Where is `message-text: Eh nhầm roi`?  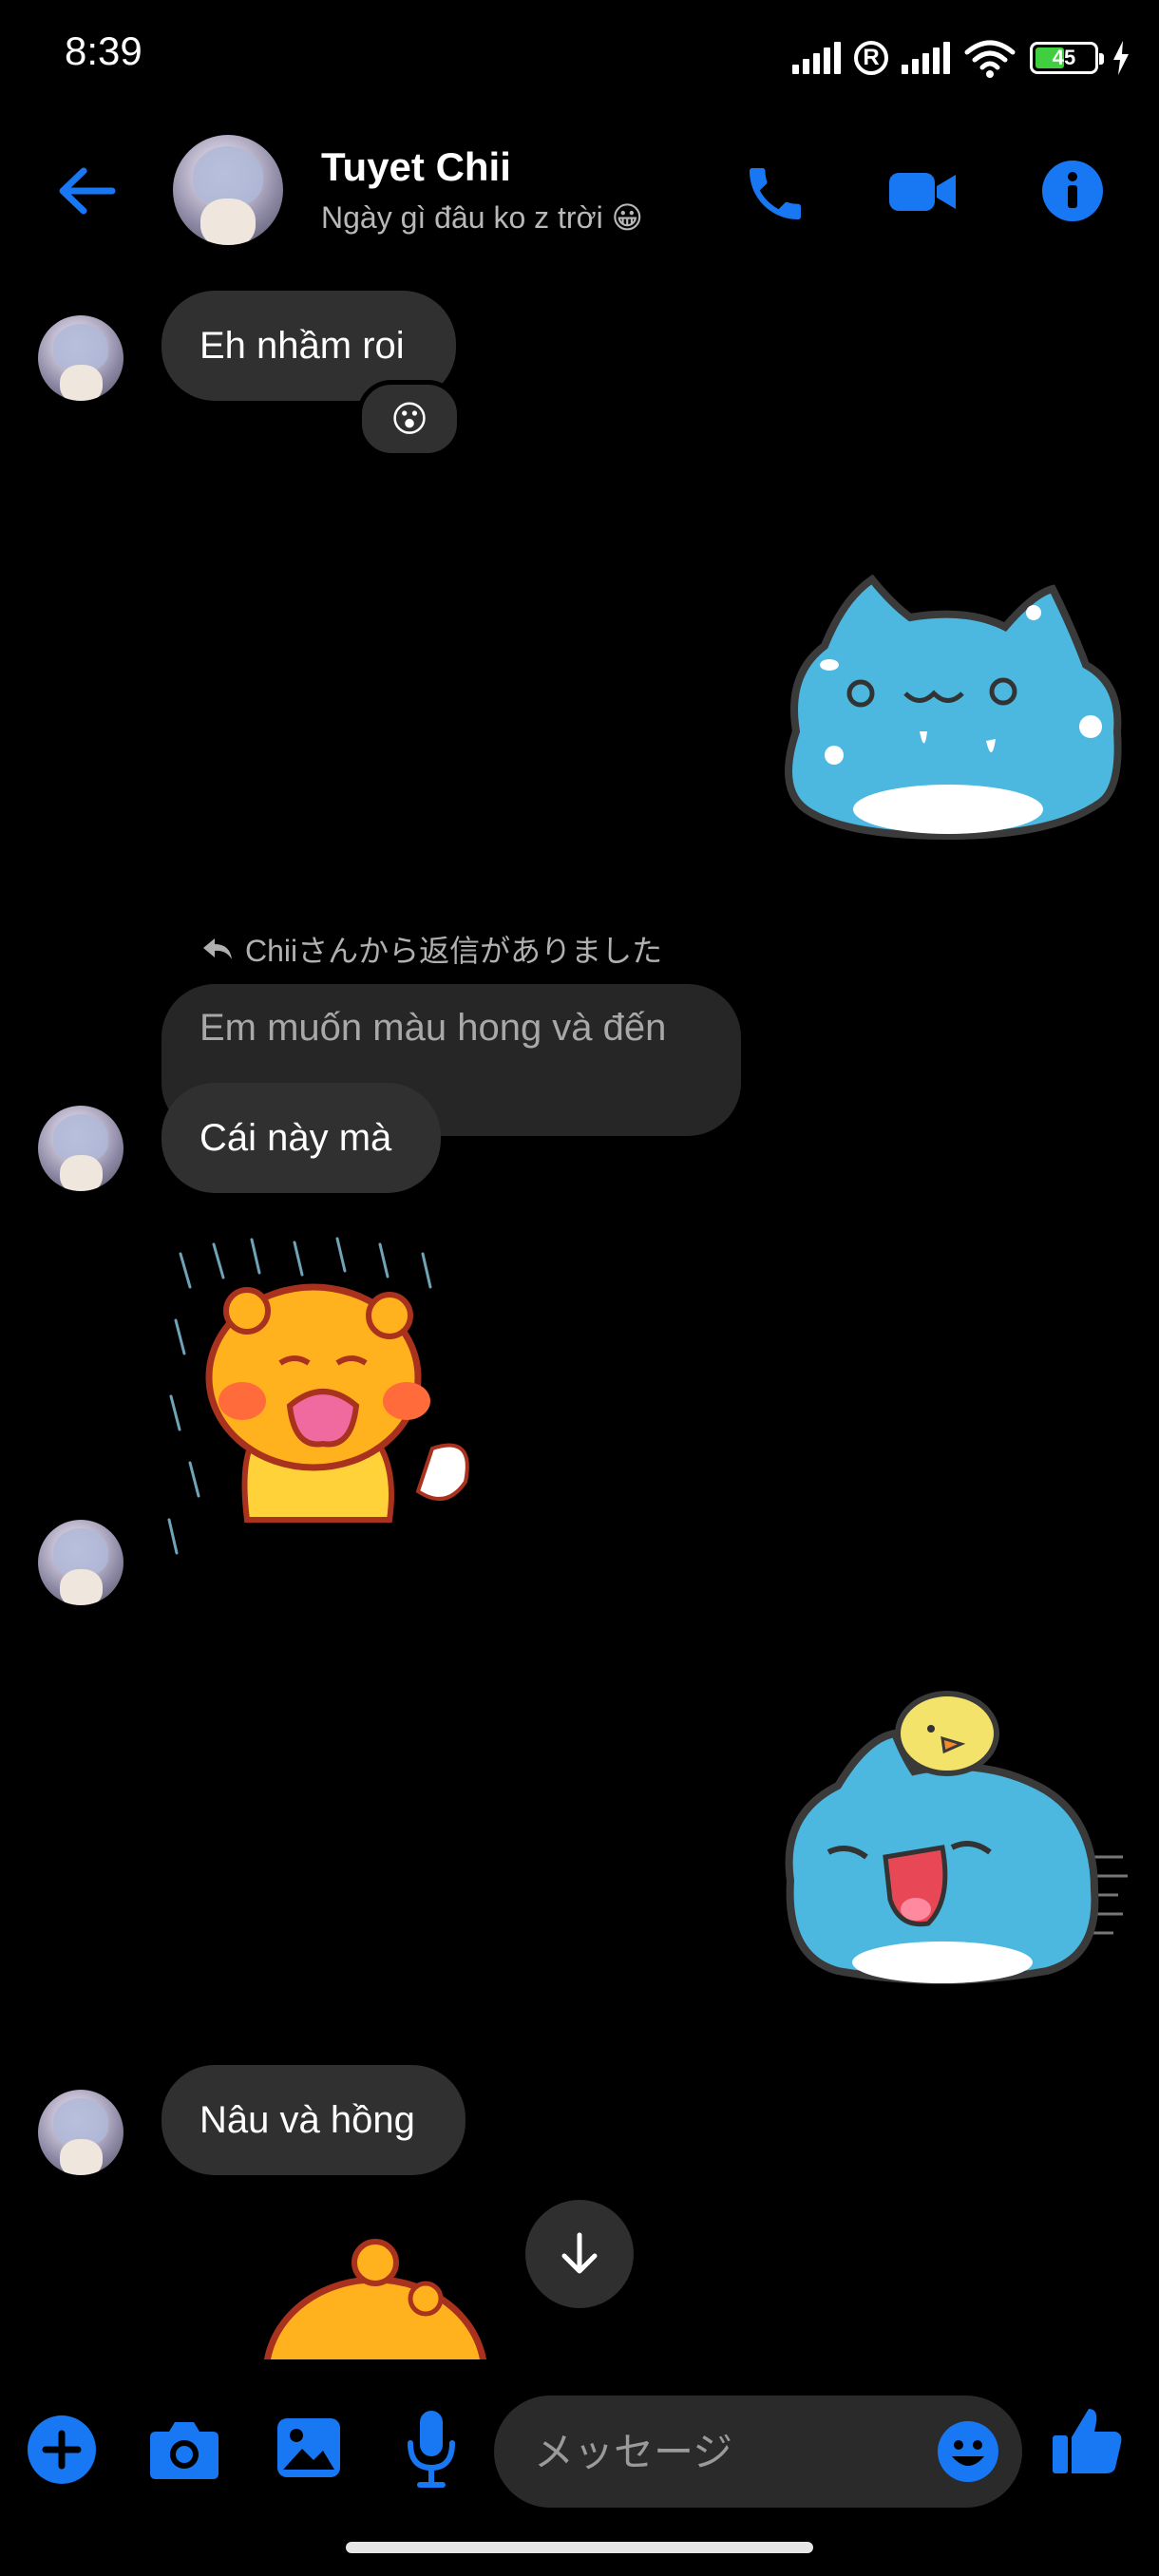
message-text: Eh nhầm roi is located at coordinates (302, 345).